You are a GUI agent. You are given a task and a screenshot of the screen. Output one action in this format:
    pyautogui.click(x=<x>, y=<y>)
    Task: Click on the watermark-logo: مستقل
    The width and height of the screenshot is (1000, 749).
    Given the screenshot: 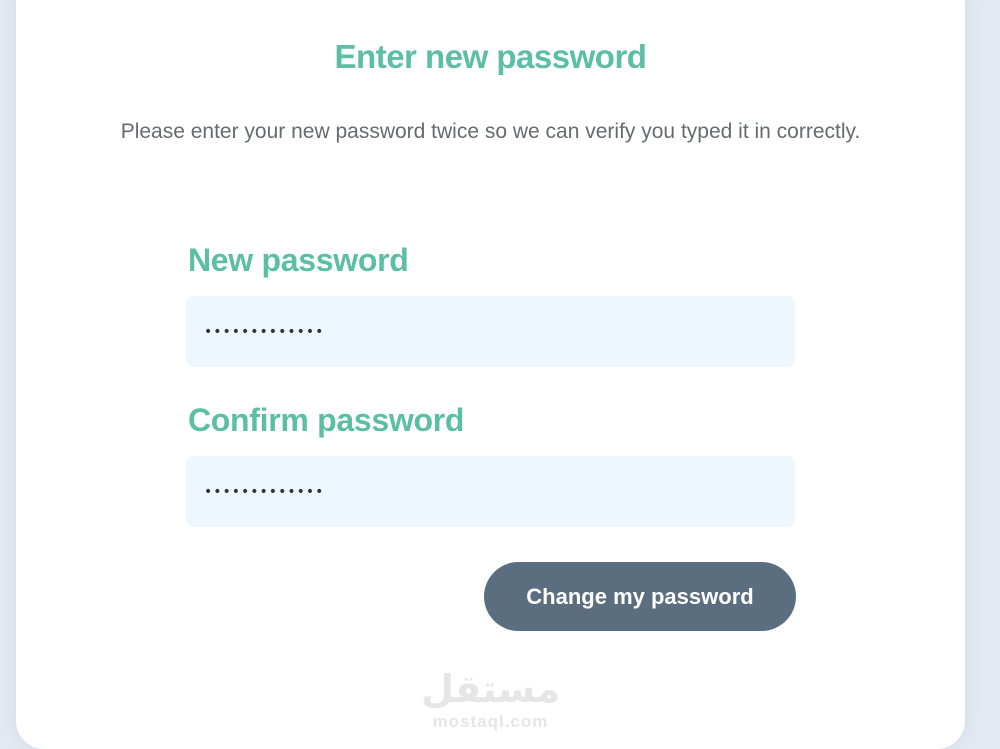 What is the action you would take?
    pyautogui.click(x=490, y=689)
    